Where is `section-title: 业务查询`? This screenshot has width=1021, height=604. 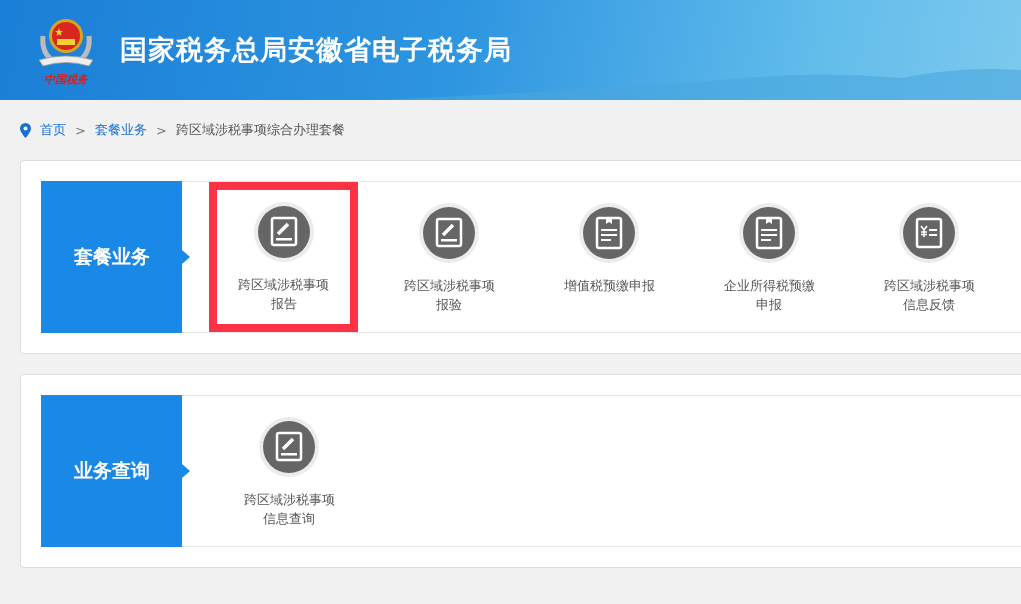 section-title: 业务查询 is located at coordinates (111, 471).